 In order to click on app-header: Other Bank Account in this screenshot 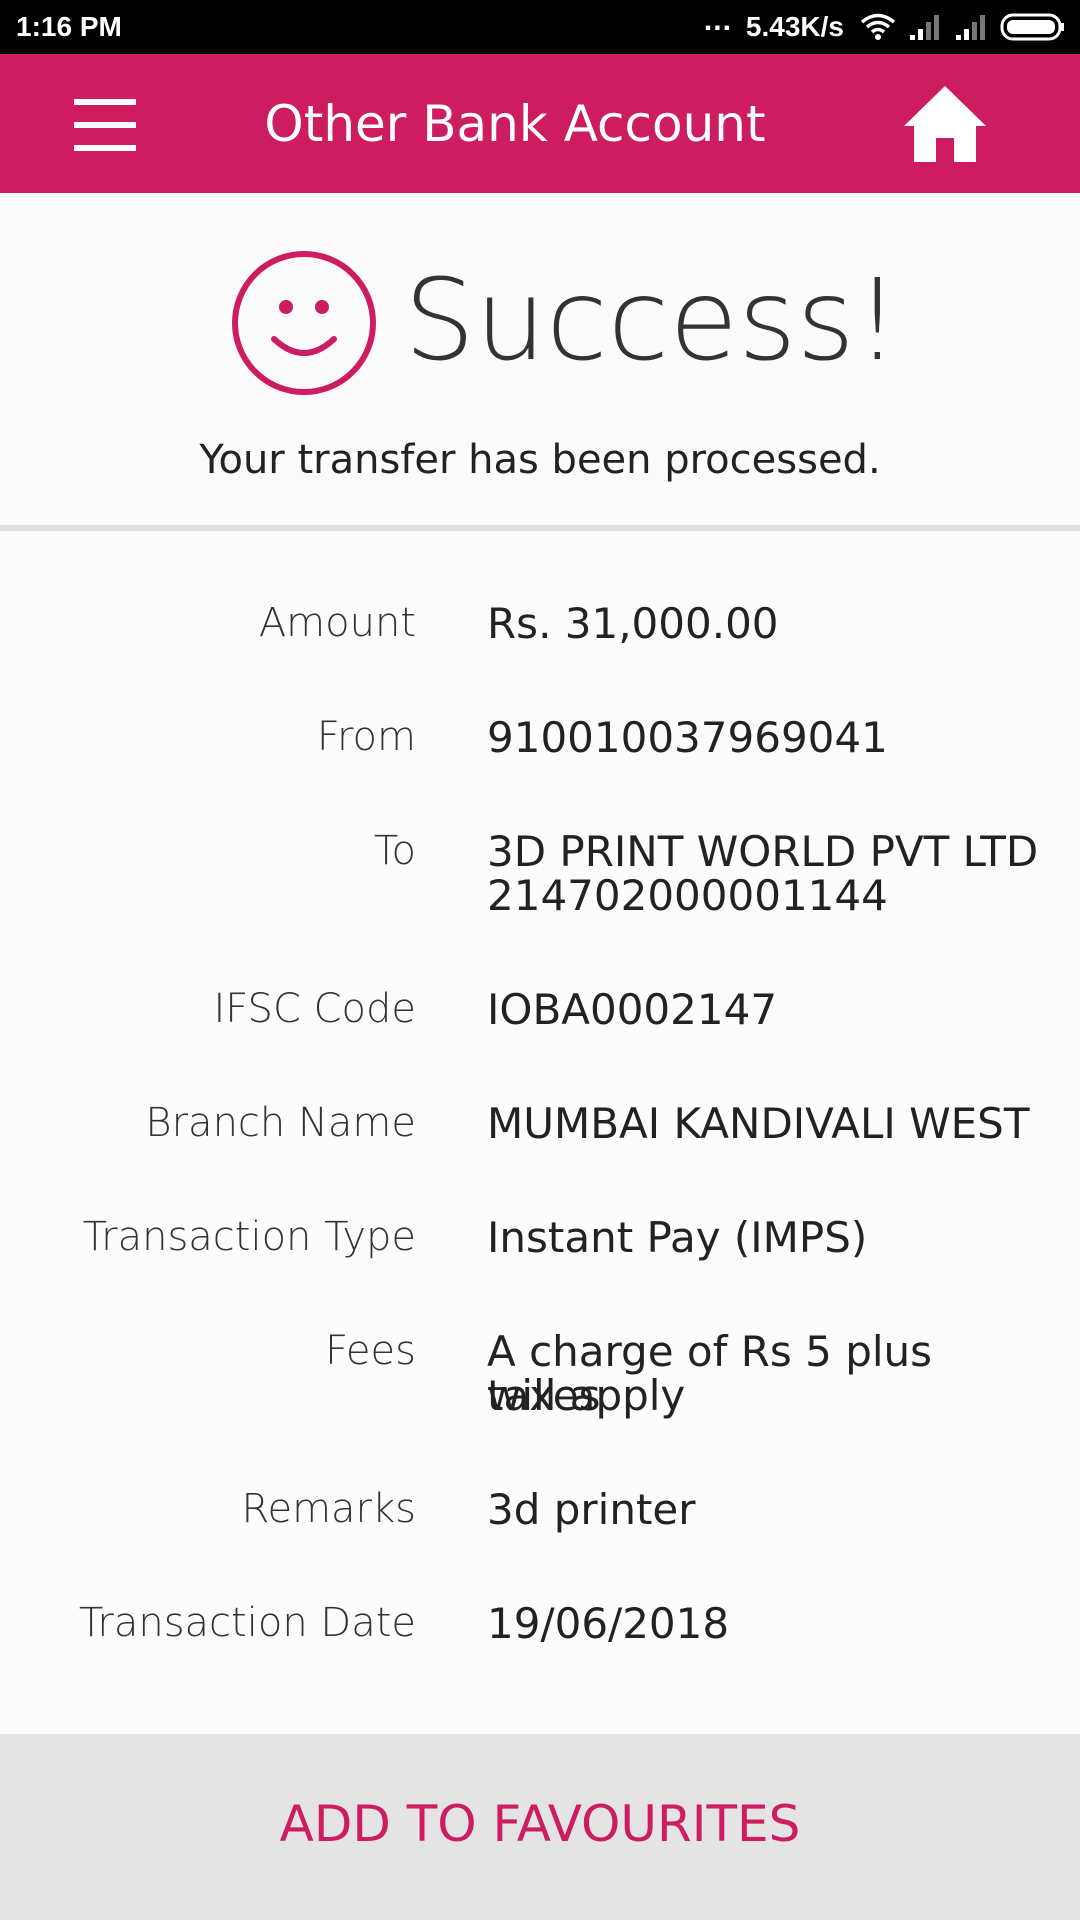, I will do `click(540, 123)`.